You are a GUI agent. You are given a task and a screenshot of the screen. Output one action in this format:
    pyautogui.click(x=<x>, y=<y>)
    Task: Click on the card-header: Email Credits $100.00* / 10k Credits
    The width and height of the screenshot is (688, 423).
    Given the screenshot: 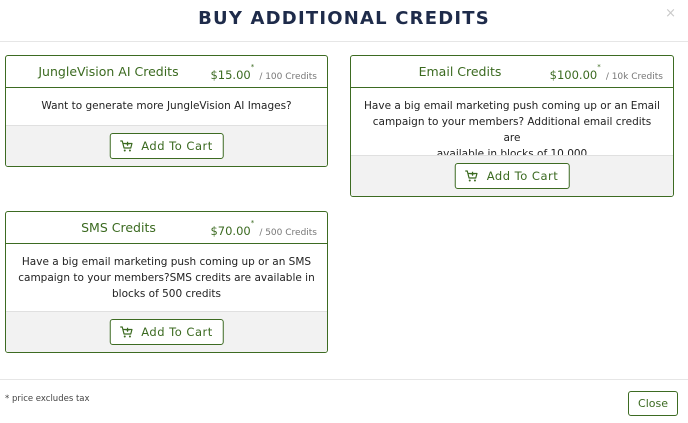 What is the action you would take?
    pyautogui.click(x=512, y=72)
    